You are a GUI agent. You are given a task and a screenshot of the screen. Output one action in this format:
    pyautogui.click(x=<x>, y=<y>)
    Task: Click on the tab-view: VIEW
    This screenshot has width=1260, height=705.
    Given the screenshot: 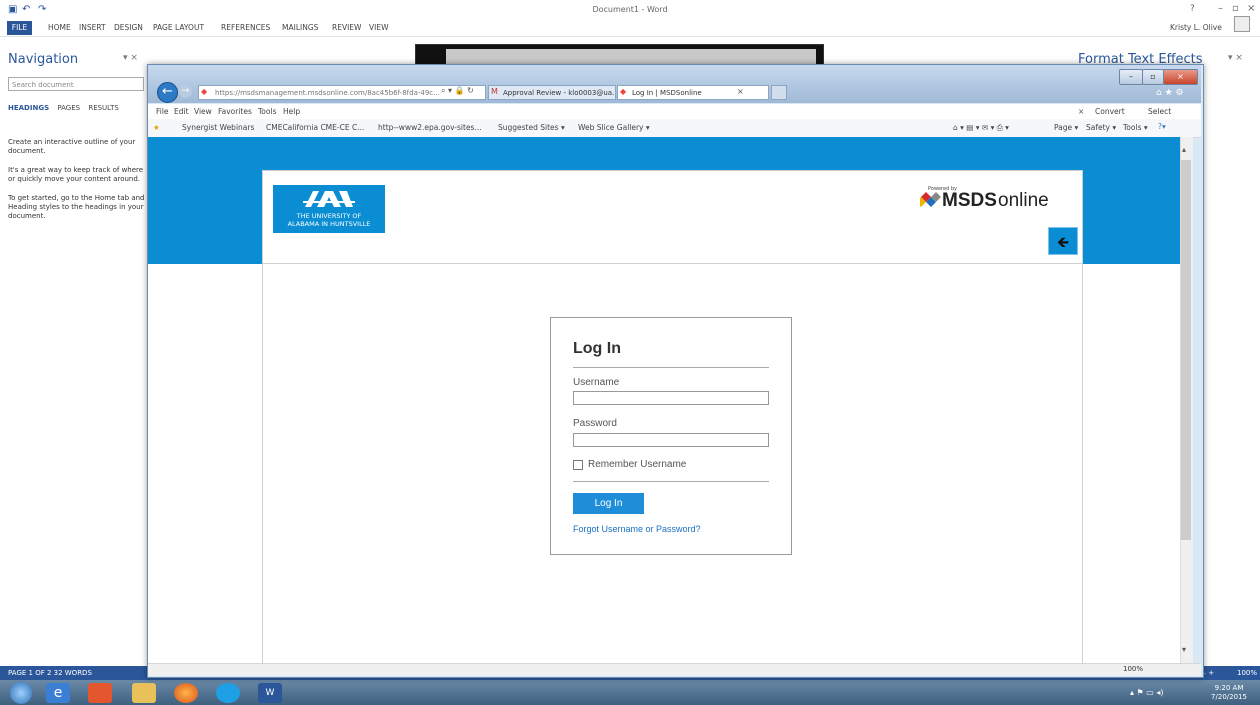 What is the action you would take?
    pyautogui.click(x=379, y=27)
    